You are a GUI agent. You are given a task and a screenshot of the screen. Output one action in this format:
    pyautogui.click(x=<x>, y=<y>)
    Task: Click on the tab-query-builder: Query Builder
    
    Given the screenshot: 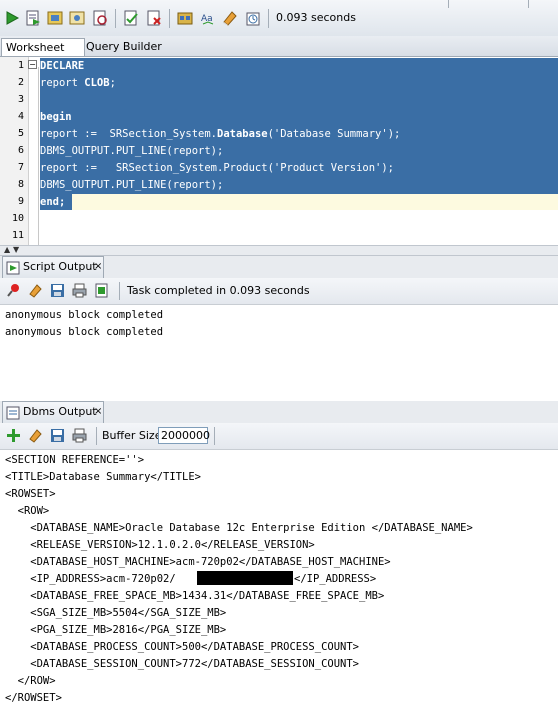 What is the action you would take?
    pyautogui.click(x=124, y=46)
    